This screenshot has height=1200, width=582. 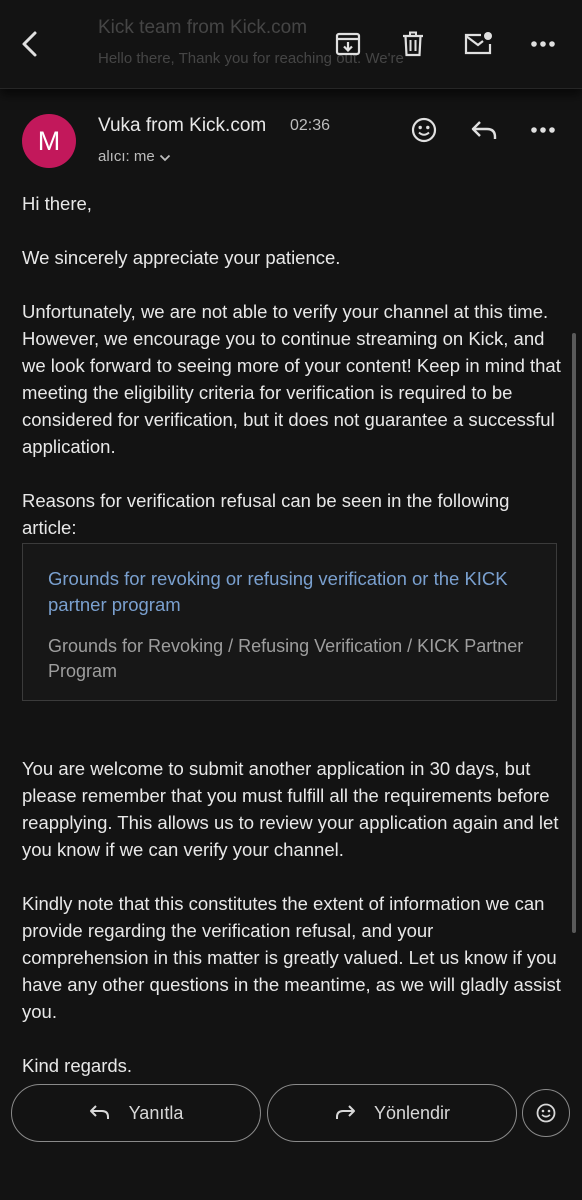 What do you see at coordinates (49, 141) in the screenshot?
I see `avatar: M` at bounding box center [49, 141].